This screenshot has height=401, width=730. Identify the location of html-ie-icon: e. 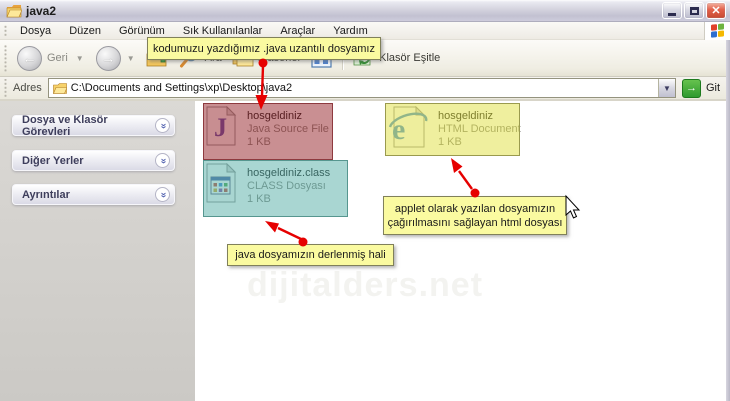
(408, 127).